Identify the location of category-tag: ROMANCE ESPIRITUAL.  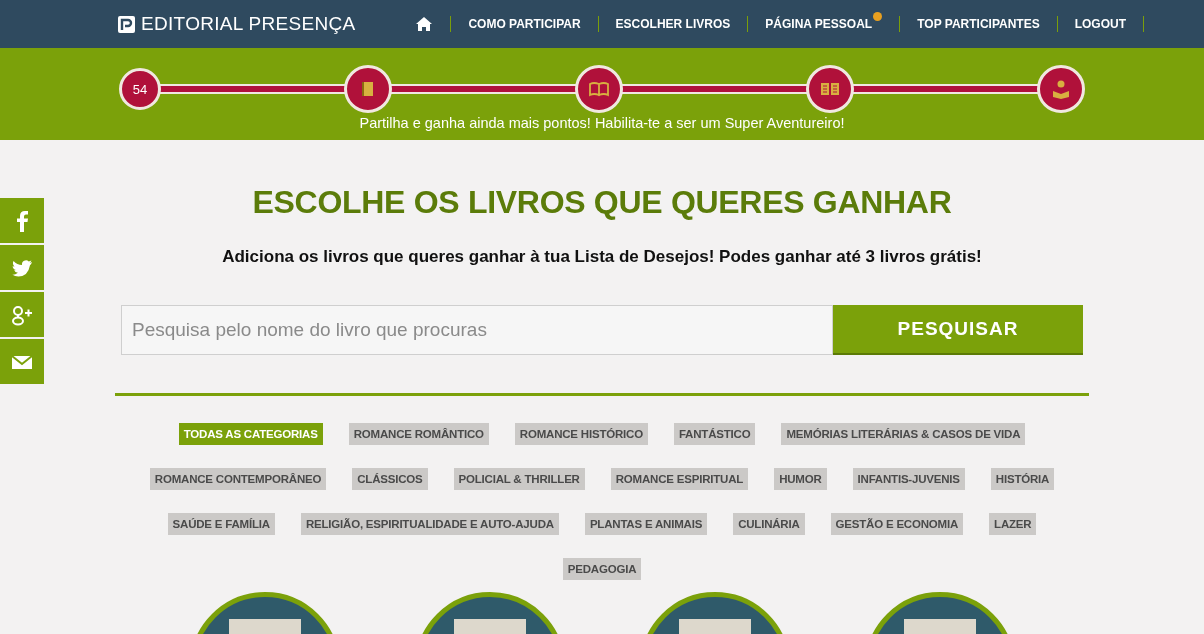
(679, 479).